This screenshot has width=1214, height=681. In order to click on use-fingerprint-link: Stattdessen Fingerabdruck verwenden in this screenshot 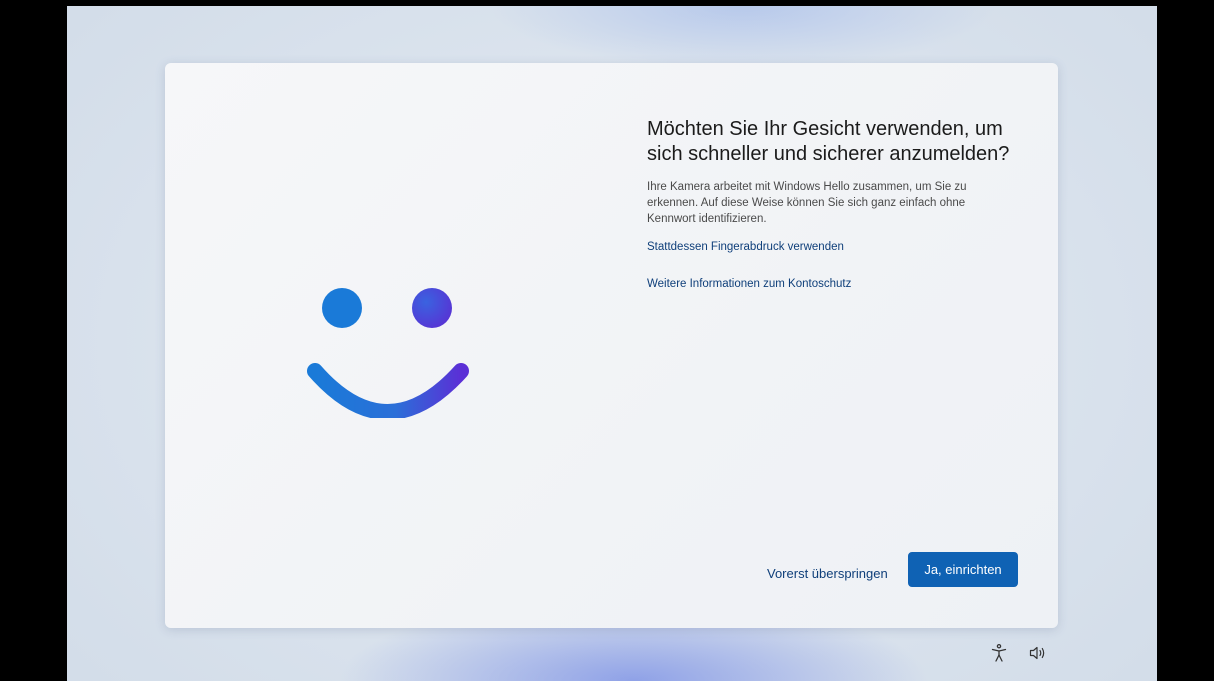, I will do `click(837, 247)`.